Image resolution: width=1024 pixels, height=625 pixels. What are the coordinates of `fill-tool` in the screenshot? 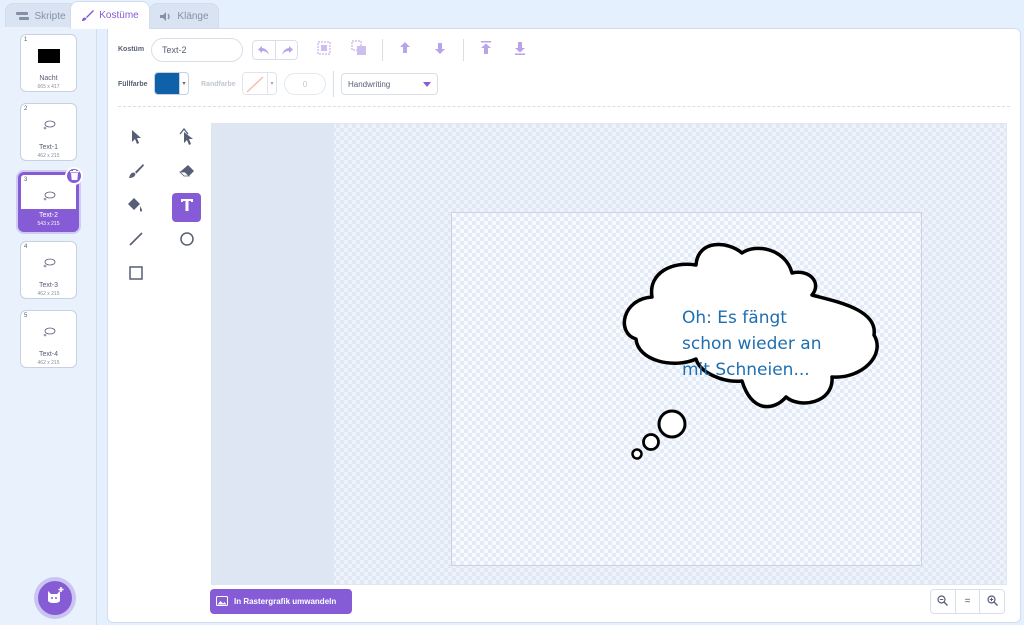 It's located at (135, 207).